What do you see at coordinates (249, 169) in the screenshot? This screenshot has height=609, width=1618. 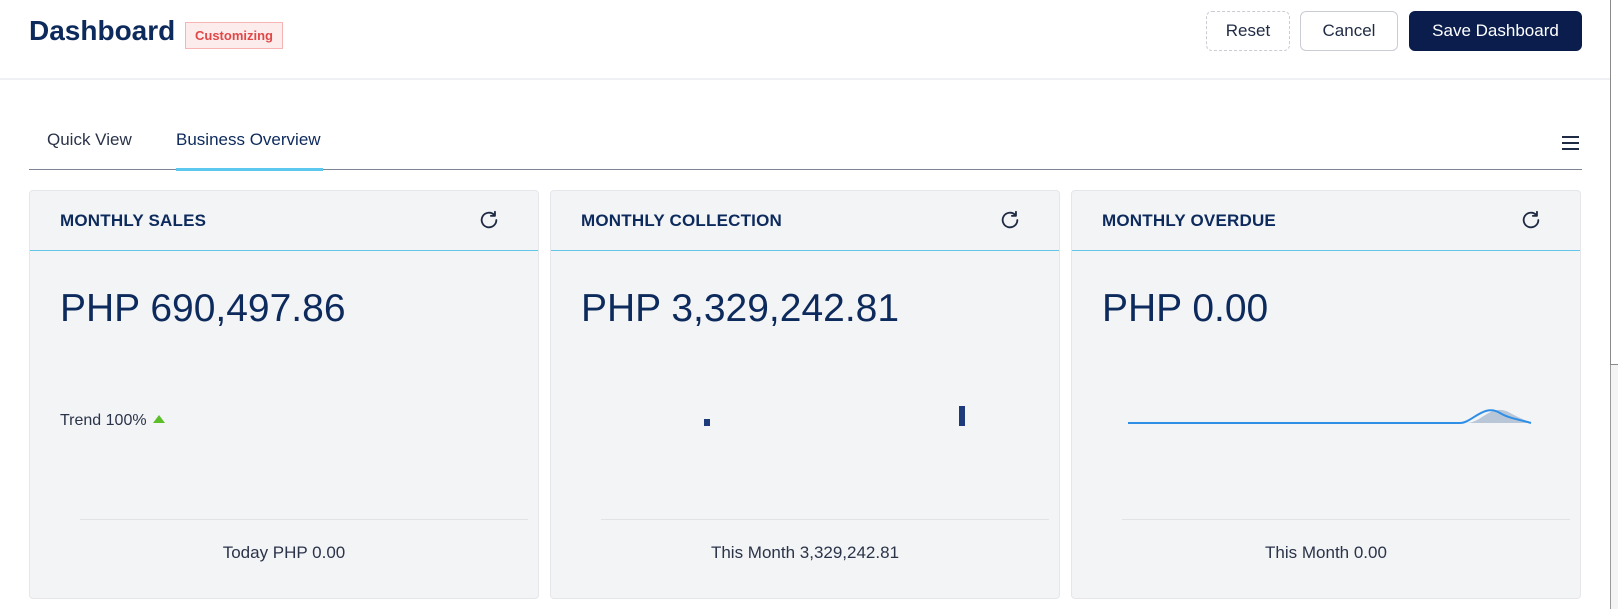 I see `active-tab-indicator` at bounding box center [249, 169].